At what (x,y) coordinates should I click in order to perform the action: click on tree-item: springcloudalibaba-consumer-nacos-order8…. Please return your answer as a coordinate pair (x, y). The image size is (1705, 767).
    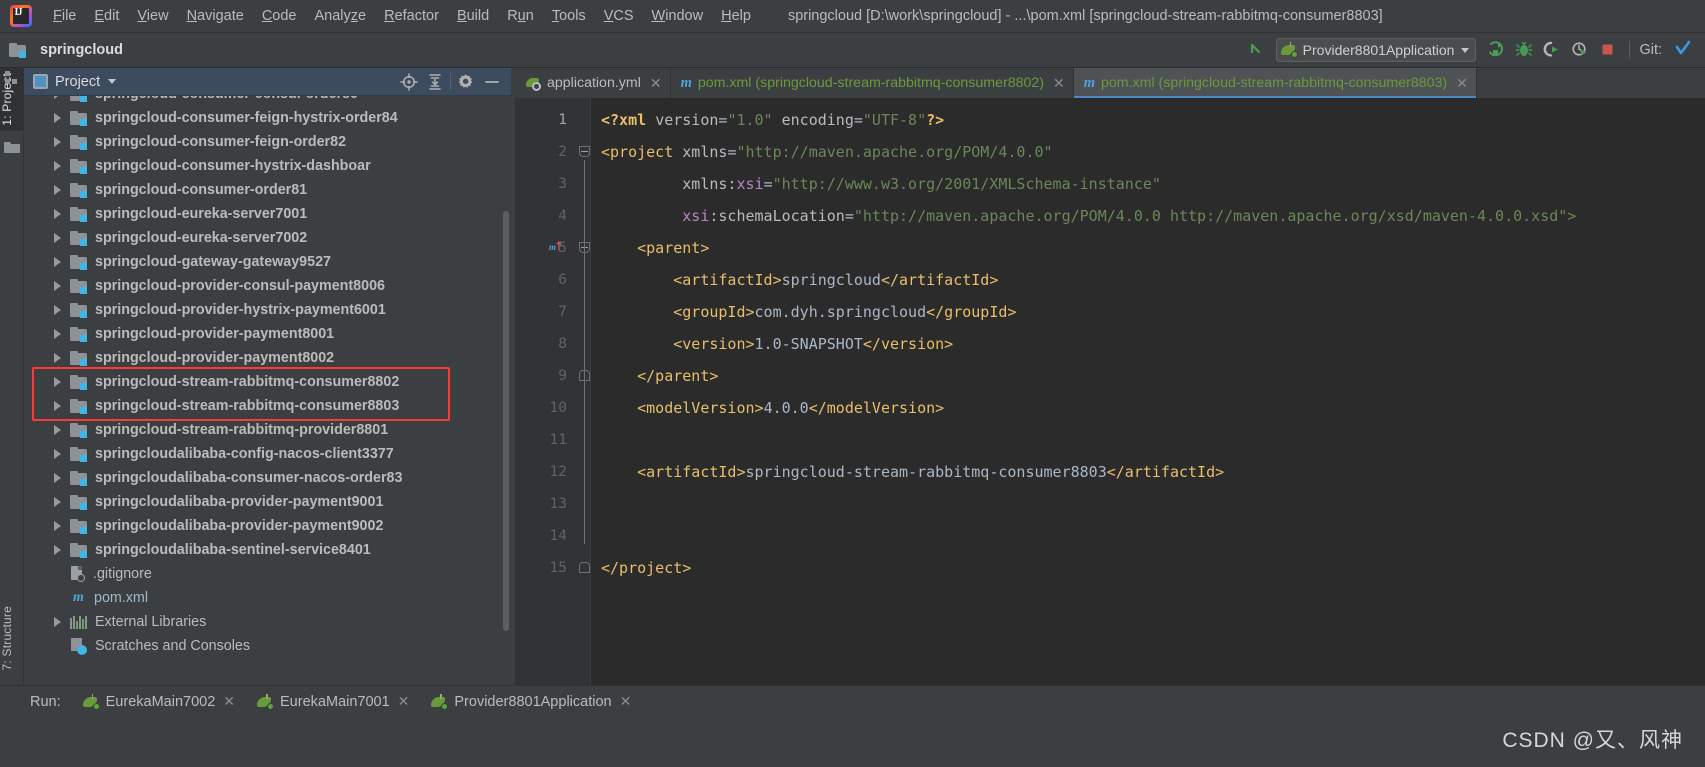
    Looking at the image, I should click on (267, 478).